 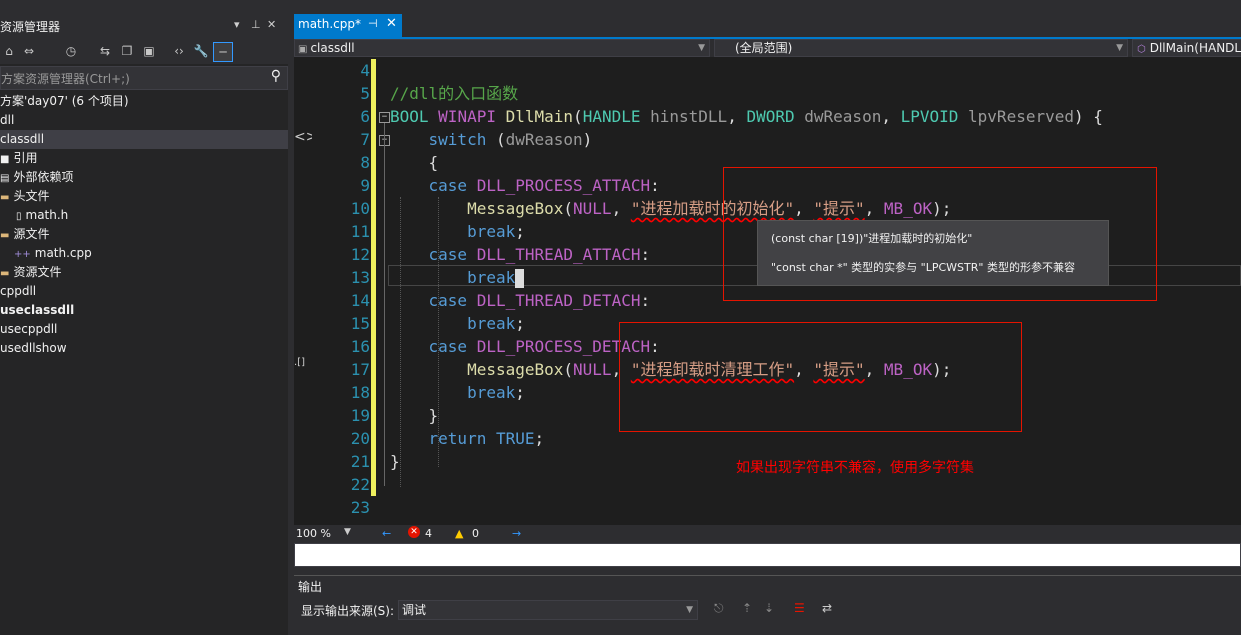 What do you see at coordinates (414, 415) in the screenshot?
I see `code-line-19: }` at bounding box center [414, 415].